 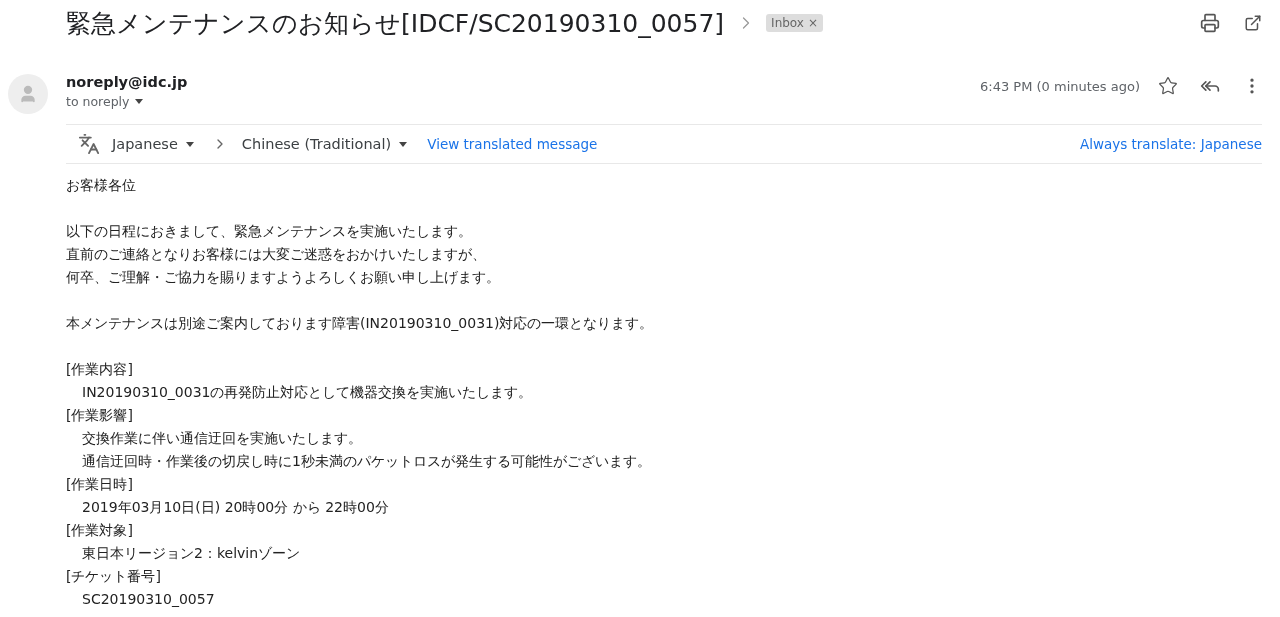 What do you see at coordinates (101, 185) in the screenshot?
I see `body-text-line: お客様各位` at bounding box center [101, 185].